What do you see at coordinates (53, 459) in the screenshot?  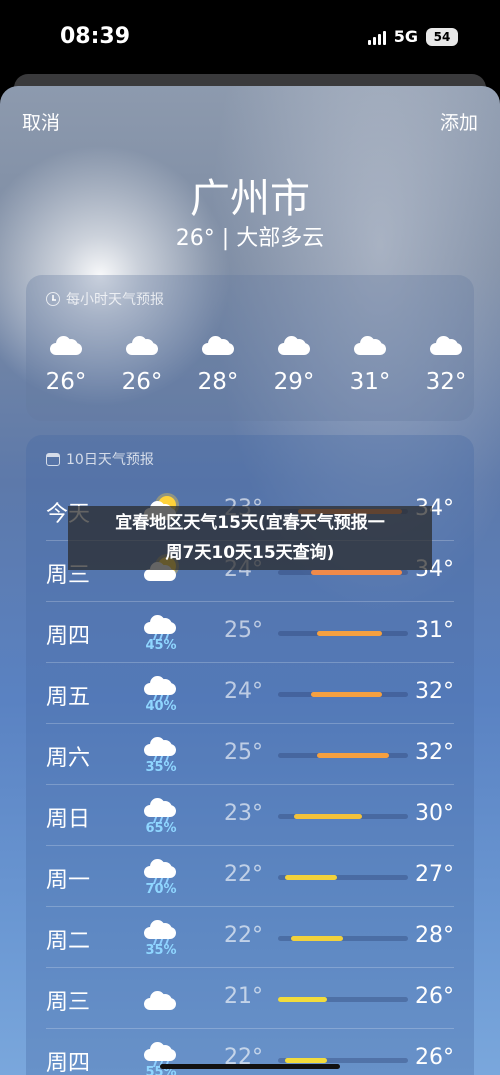 I see `calendar-icon` at bounding box center [53, 459].